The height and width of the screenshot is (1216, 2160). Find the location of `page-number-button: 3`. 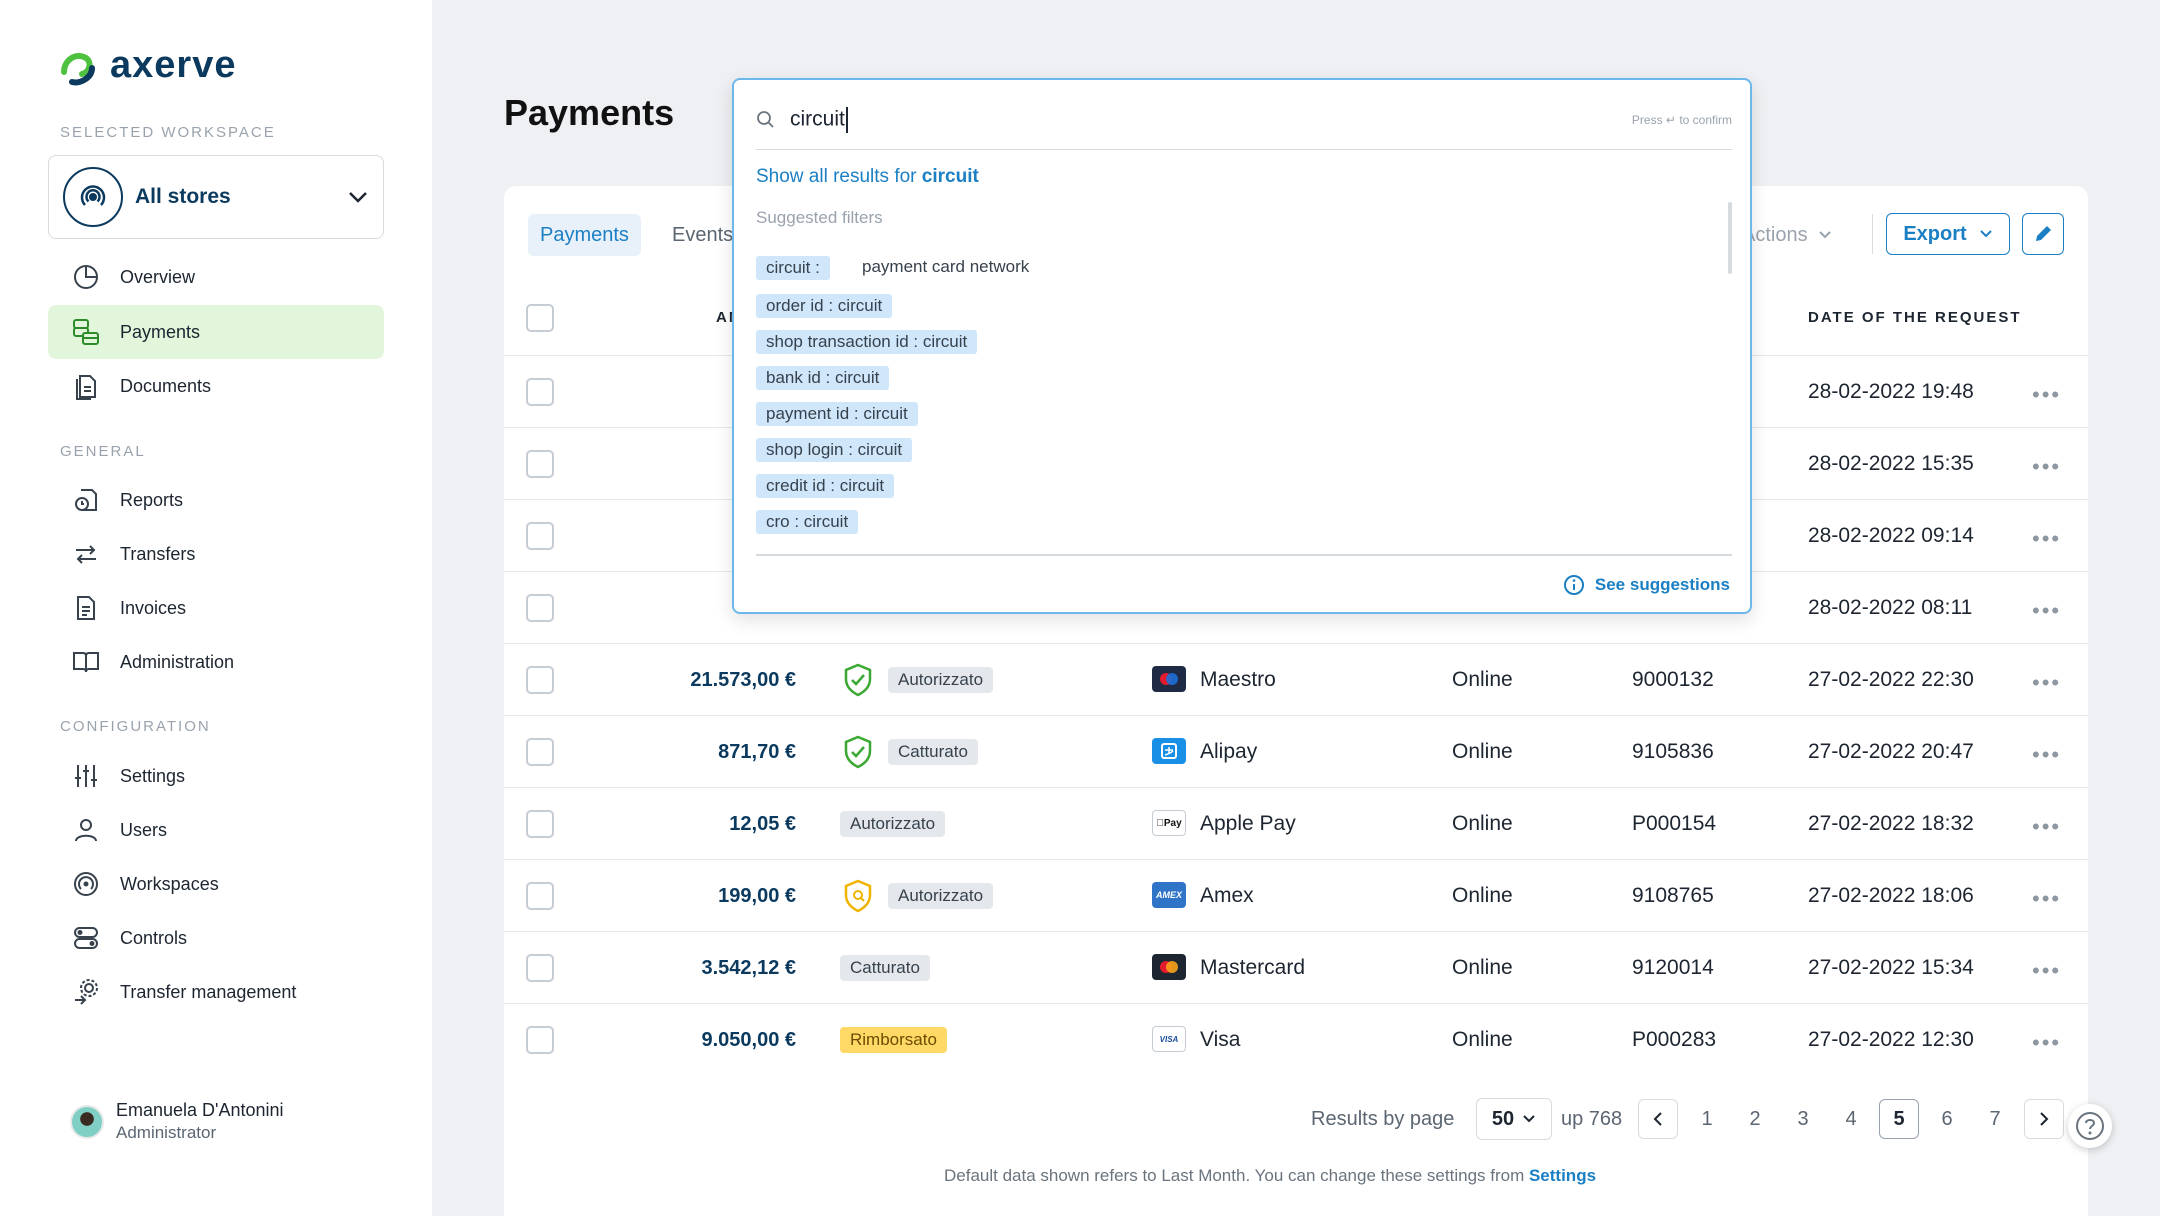

page-number-button: 3 is located at coordinates (1803, 1119).